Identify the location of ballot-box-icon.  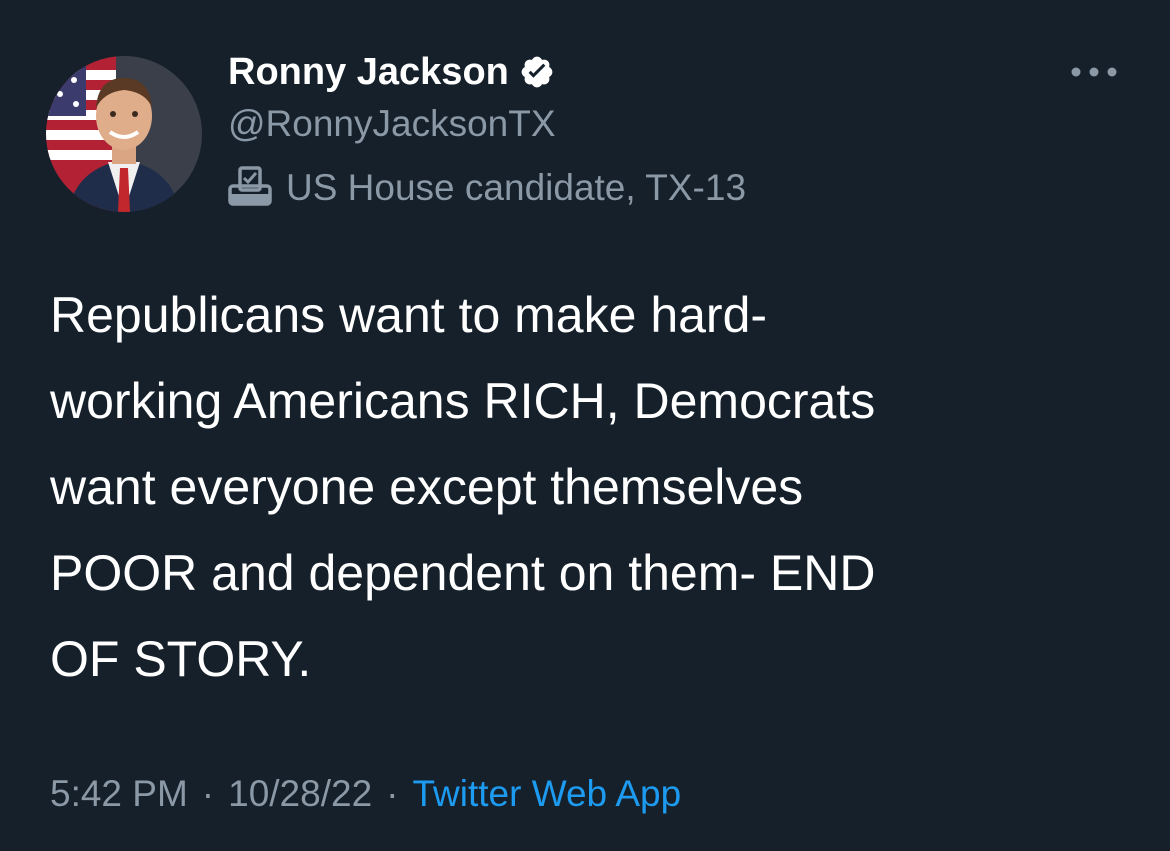
(250, 188).